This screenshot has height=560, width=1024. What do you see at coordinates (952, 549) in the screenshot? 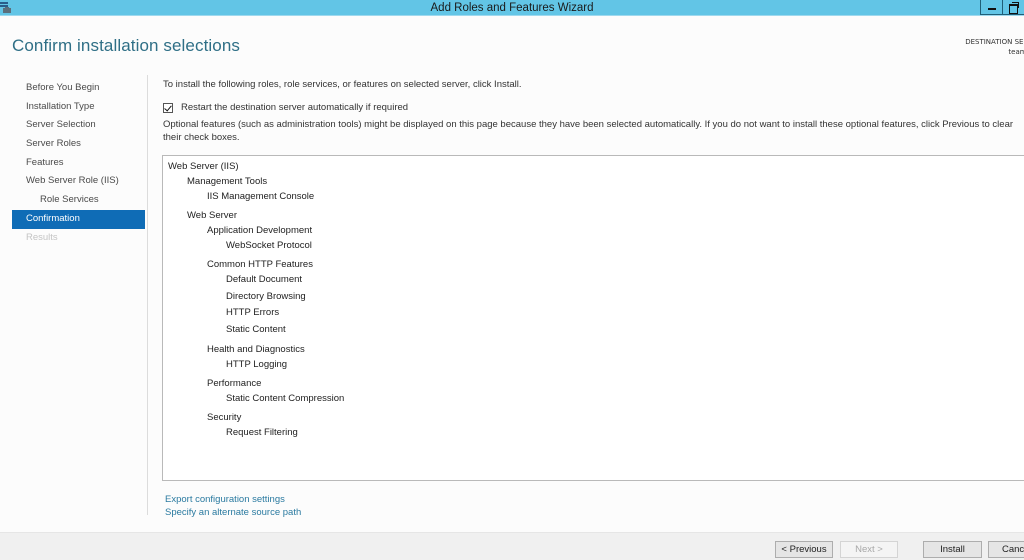
I see `install-button: Install` at bounding box center [952, 549].